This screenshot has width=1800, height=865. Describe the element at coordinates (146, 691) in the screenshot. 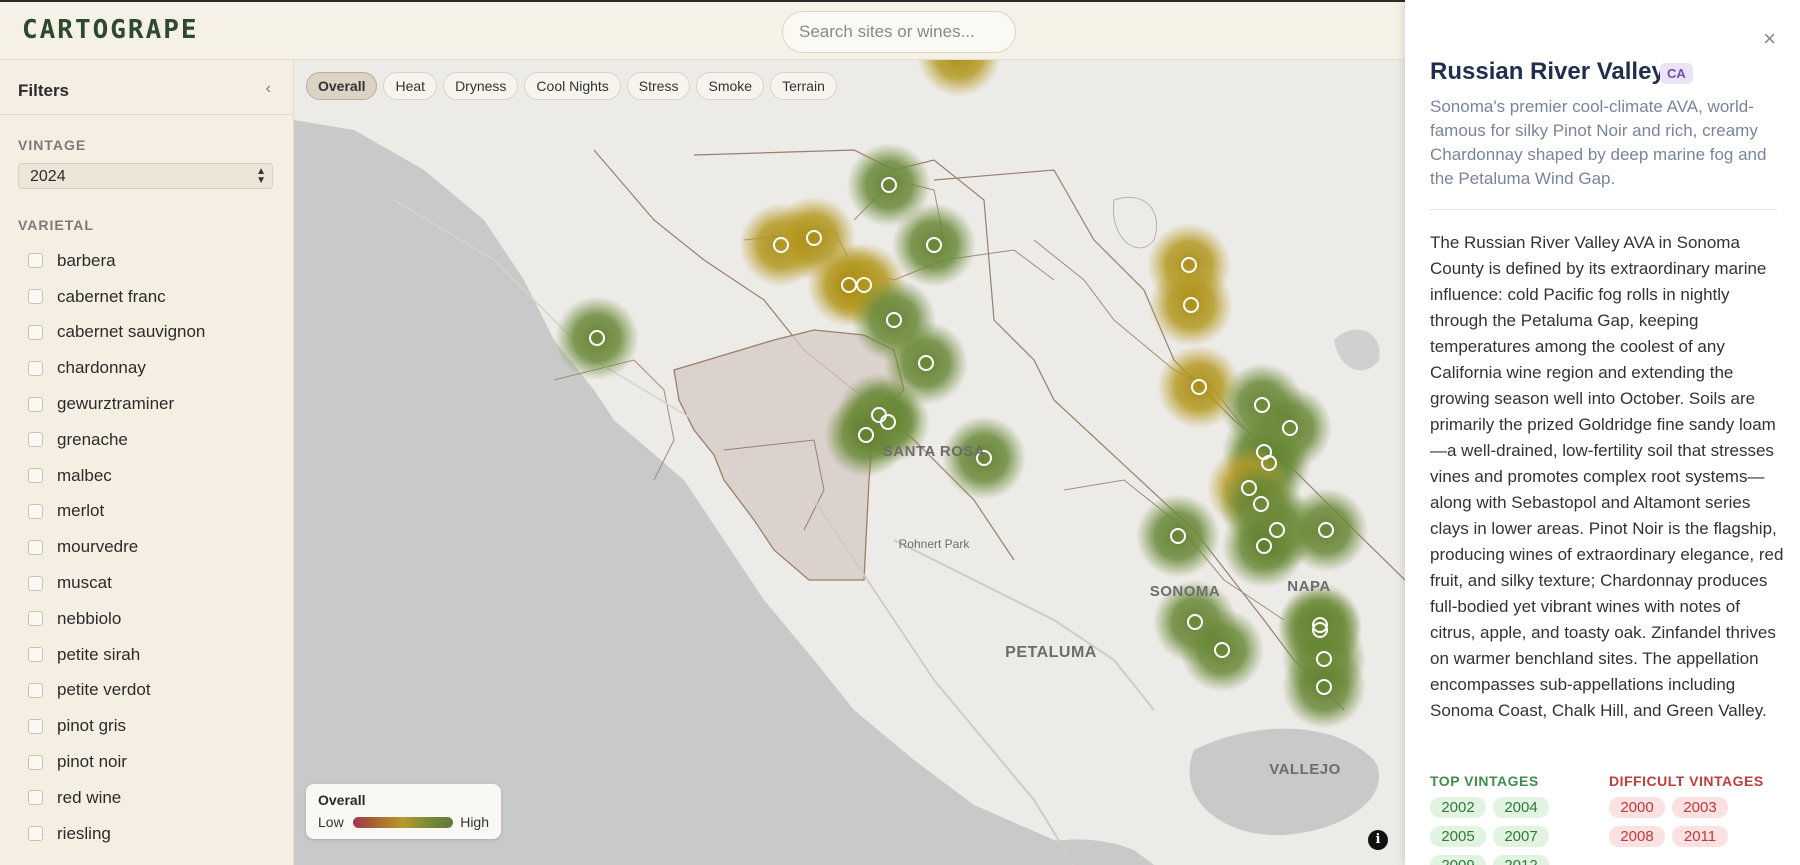

I see `varietal-item: petite verdot` at that location.